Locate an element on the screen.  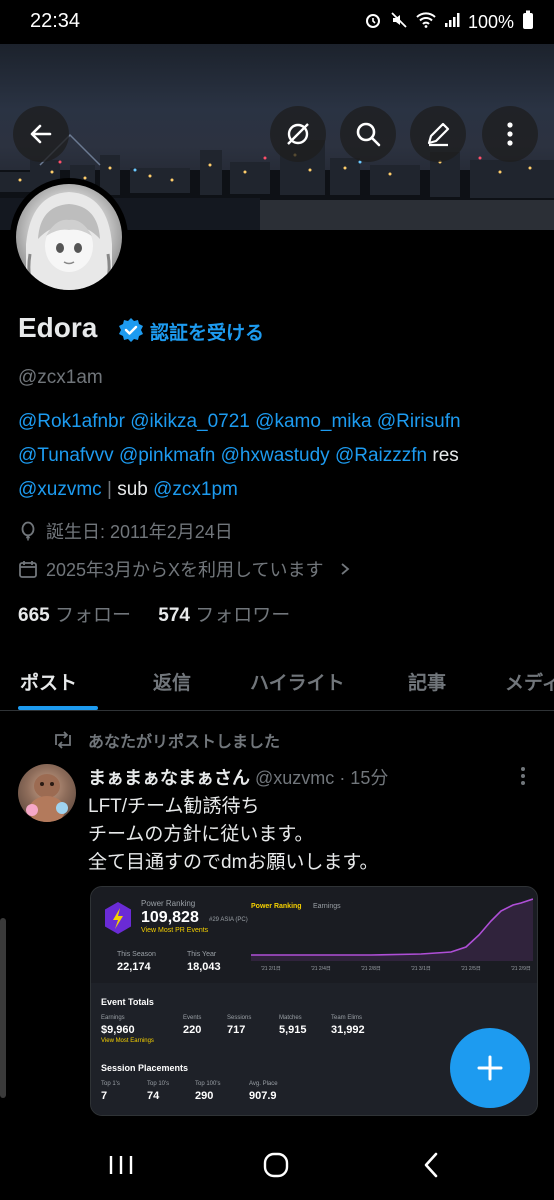
post-author-handle: @xuzvmc is located at coordinates (294, 778).